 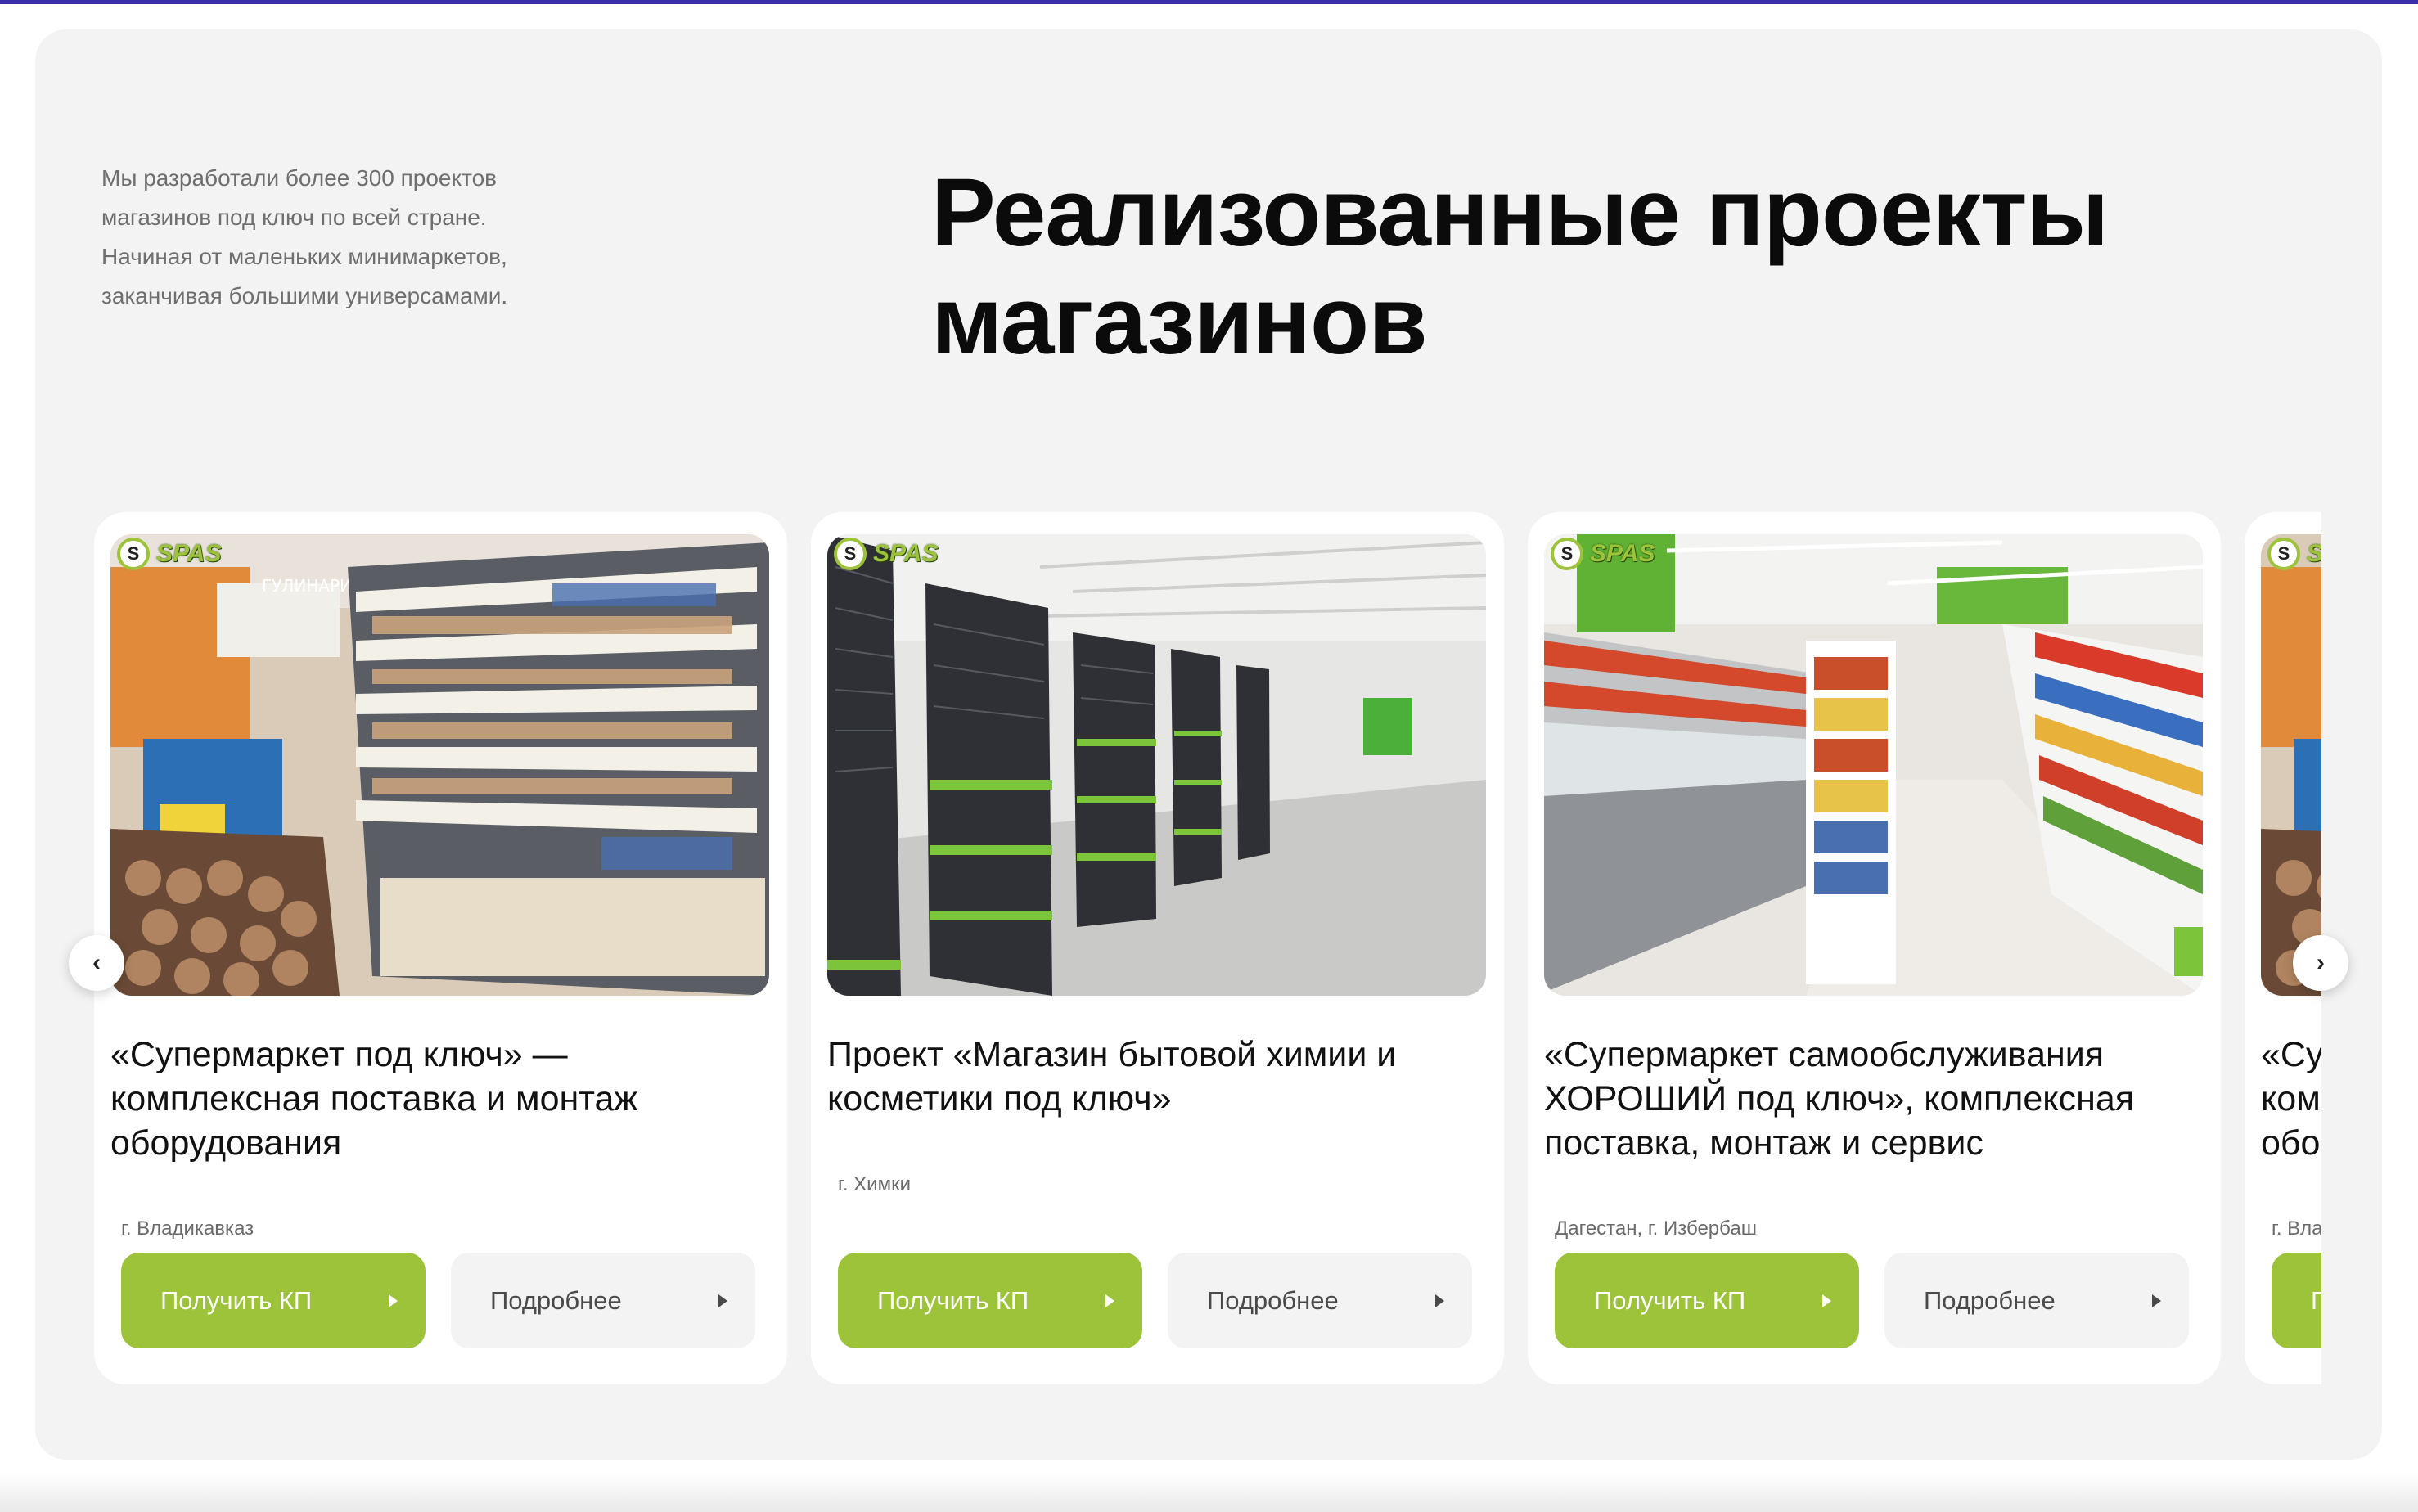 What do you see at coordinates (312, 586) in the screenshot?
I see `wall-sign: ГУЛИНАРИЯ` at bounding box center [312, 586].